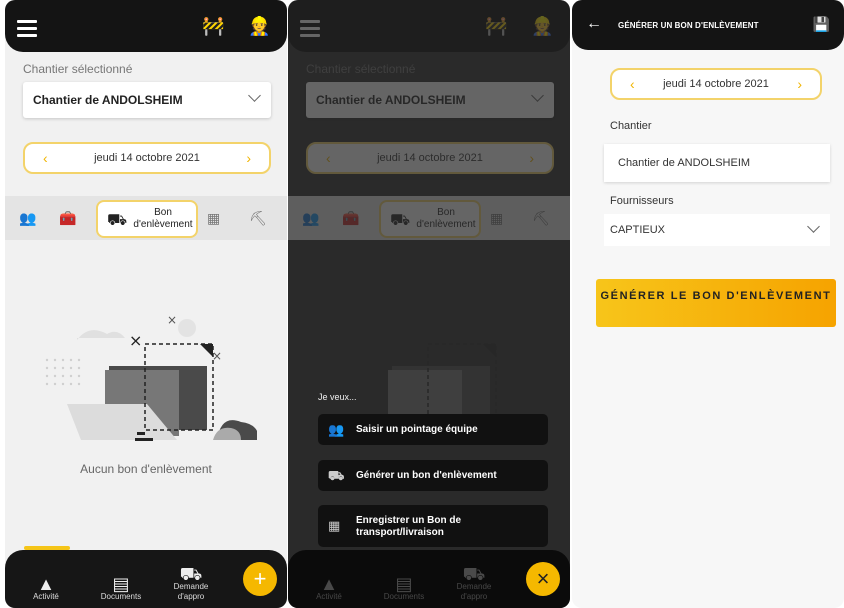 The image size is (844, 608). Describe the element at coordinates (638, 230) in the screenshot. I see `fournisseur-value: CAPTIEUX` at that location.